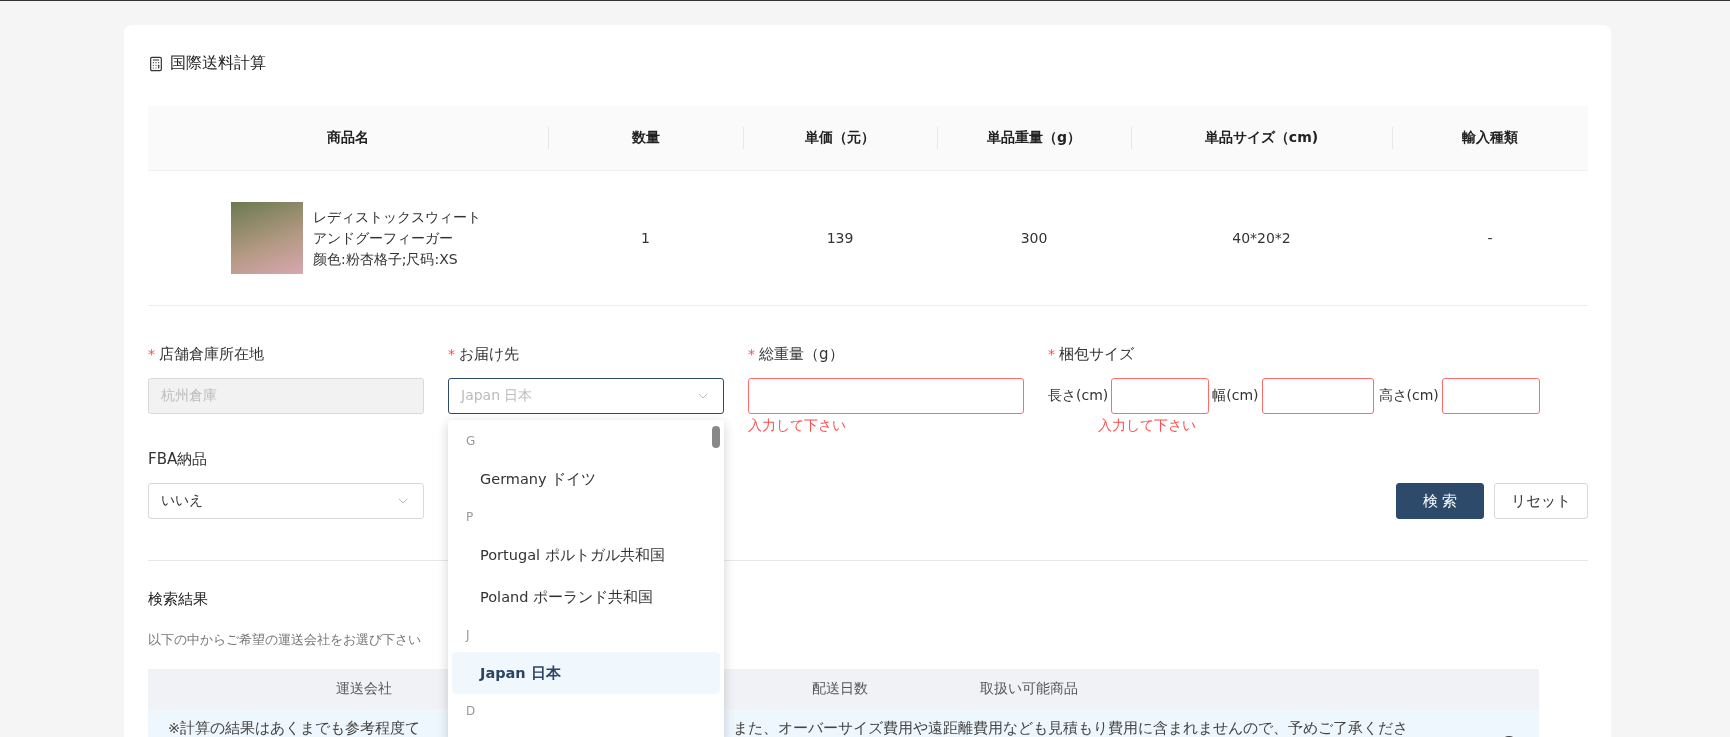 The width and height of the screenshot is (1730, 737). What do you see at coordinates (364, 689) in the screenshot?
I see `column-header: 運送会社` at bounding box center [364, 689].